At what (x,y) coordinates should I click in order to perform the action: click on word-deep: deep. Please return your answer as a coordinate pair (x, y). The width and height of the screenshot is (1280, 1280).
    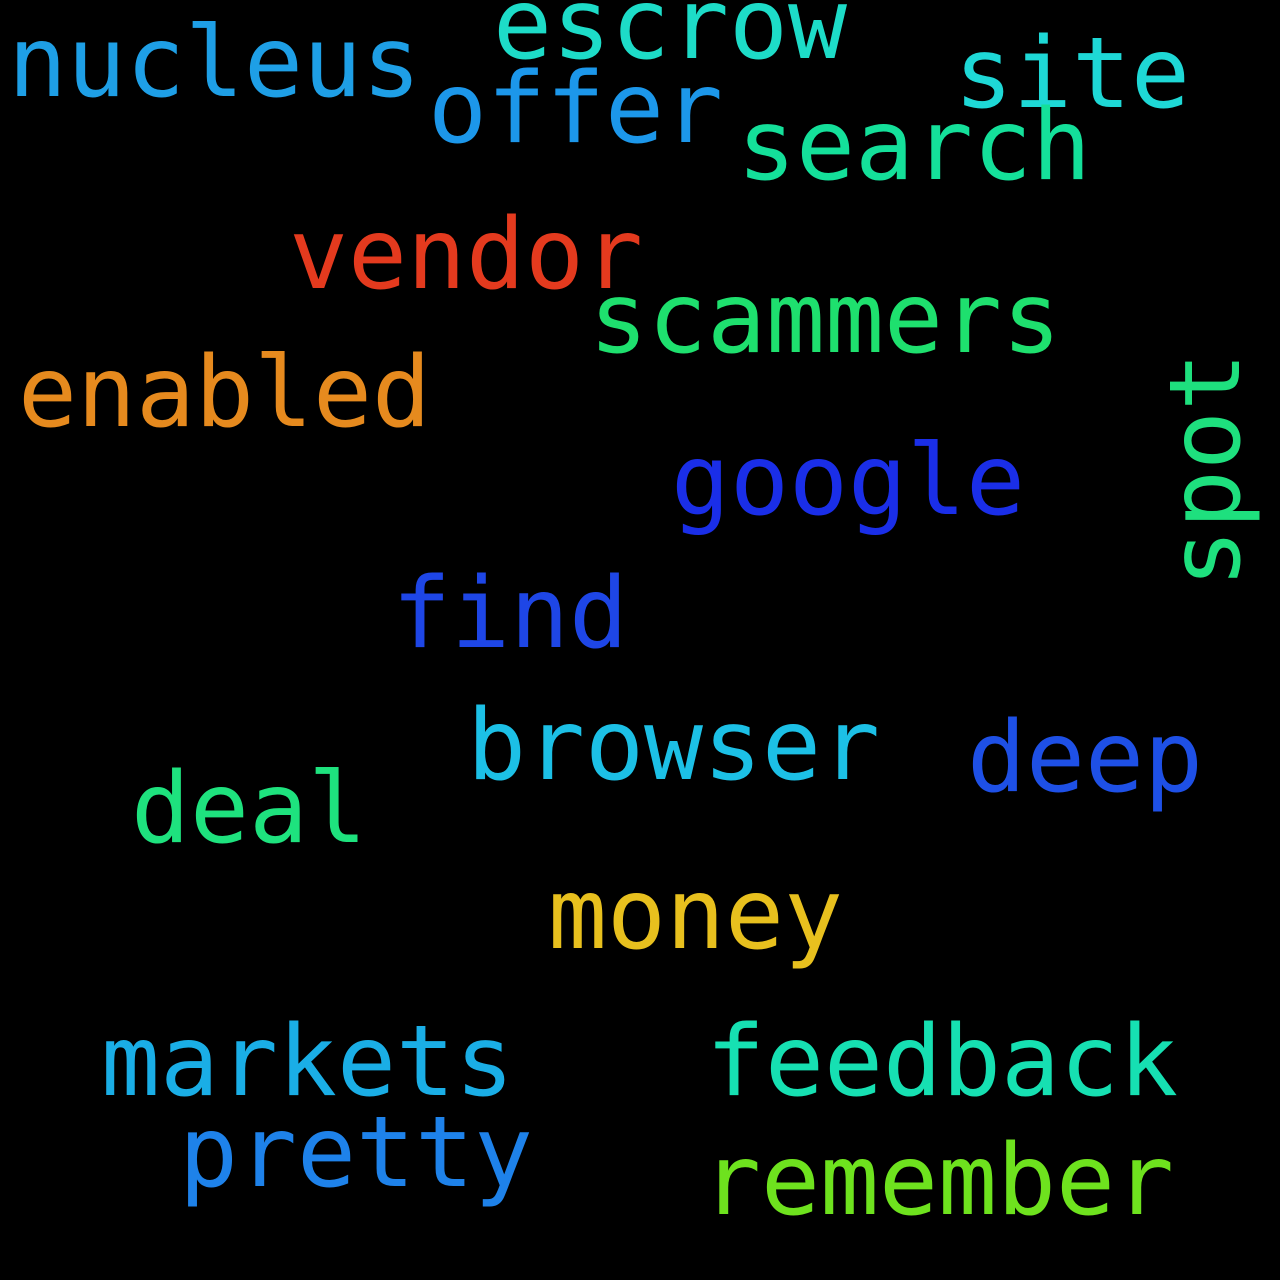
    Looking at the image, I should click on (1085, 758).